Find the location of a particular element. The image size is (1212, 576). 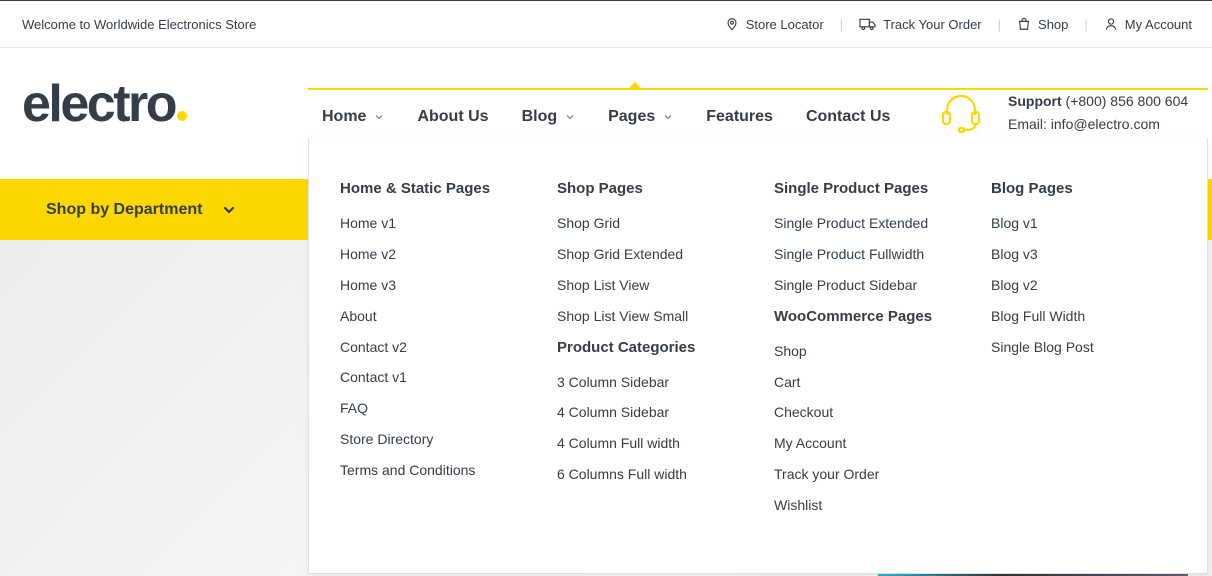

mega-menu-link: Terms and Conditions is located at coordinates (415, 475).